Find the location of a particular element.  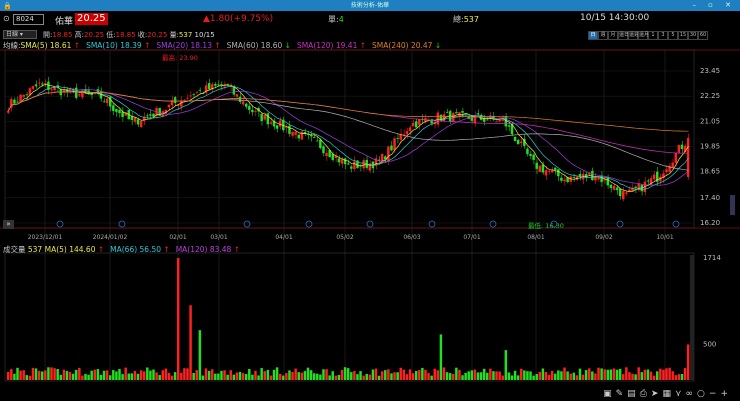

expand-button: » is located at coordinates (8, 224).